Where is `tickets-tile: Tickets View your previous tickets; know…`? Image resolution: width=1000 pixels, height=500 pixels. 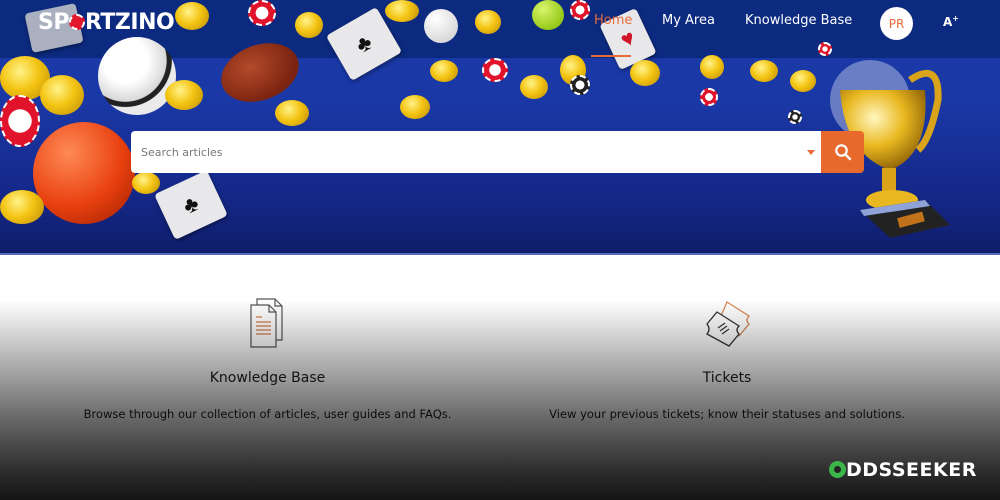 tickets-tile: Tickets View your previous tickets; know… is located at coordinates (727, 359).